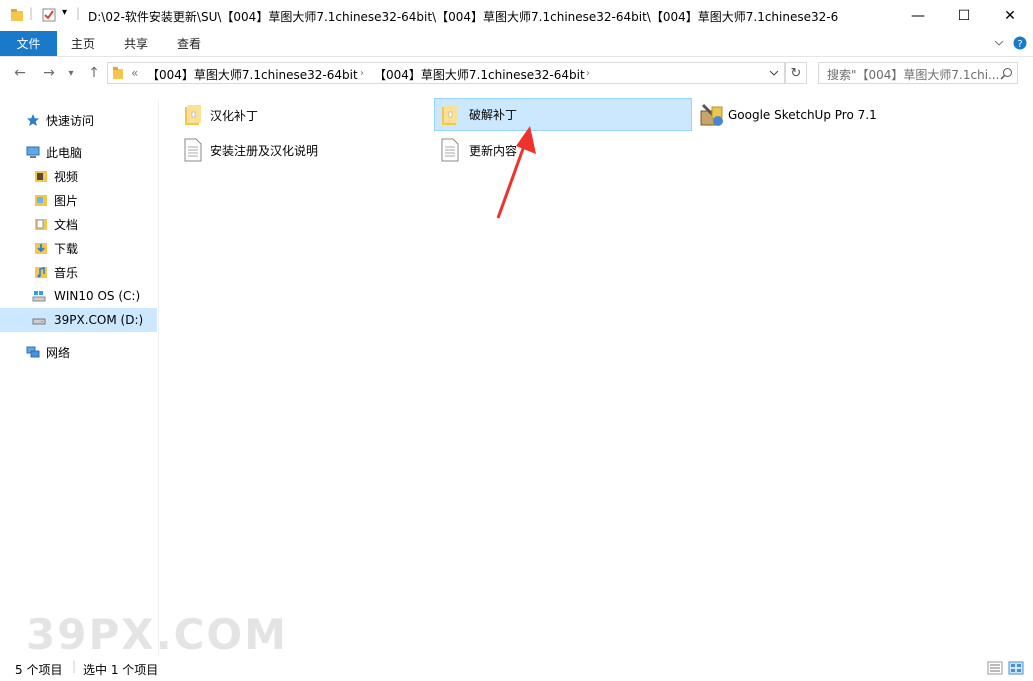  I want to click on maximize-button: ☐, so click(964, 15).